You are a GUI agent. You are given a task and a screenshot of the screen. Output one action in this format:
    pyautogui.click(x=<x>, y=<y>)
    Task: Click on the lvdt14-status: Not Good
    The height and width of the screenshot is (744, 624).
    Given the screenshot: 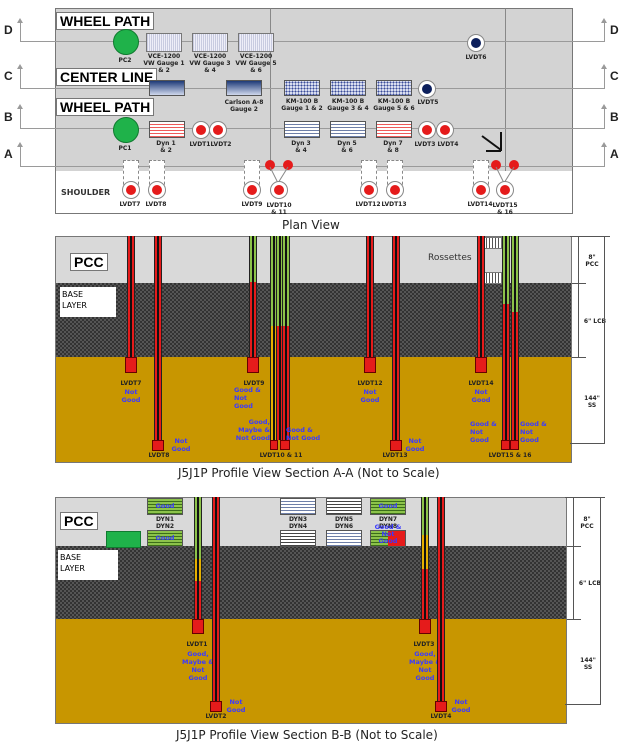 What is the action you would take?
    pyautogui.click(x=481, y=396)
    